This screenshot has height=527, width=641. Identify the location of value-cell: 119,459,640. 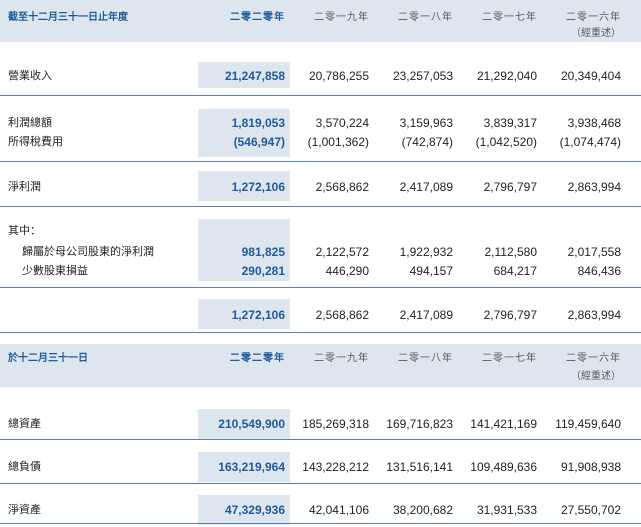
(588, 424).